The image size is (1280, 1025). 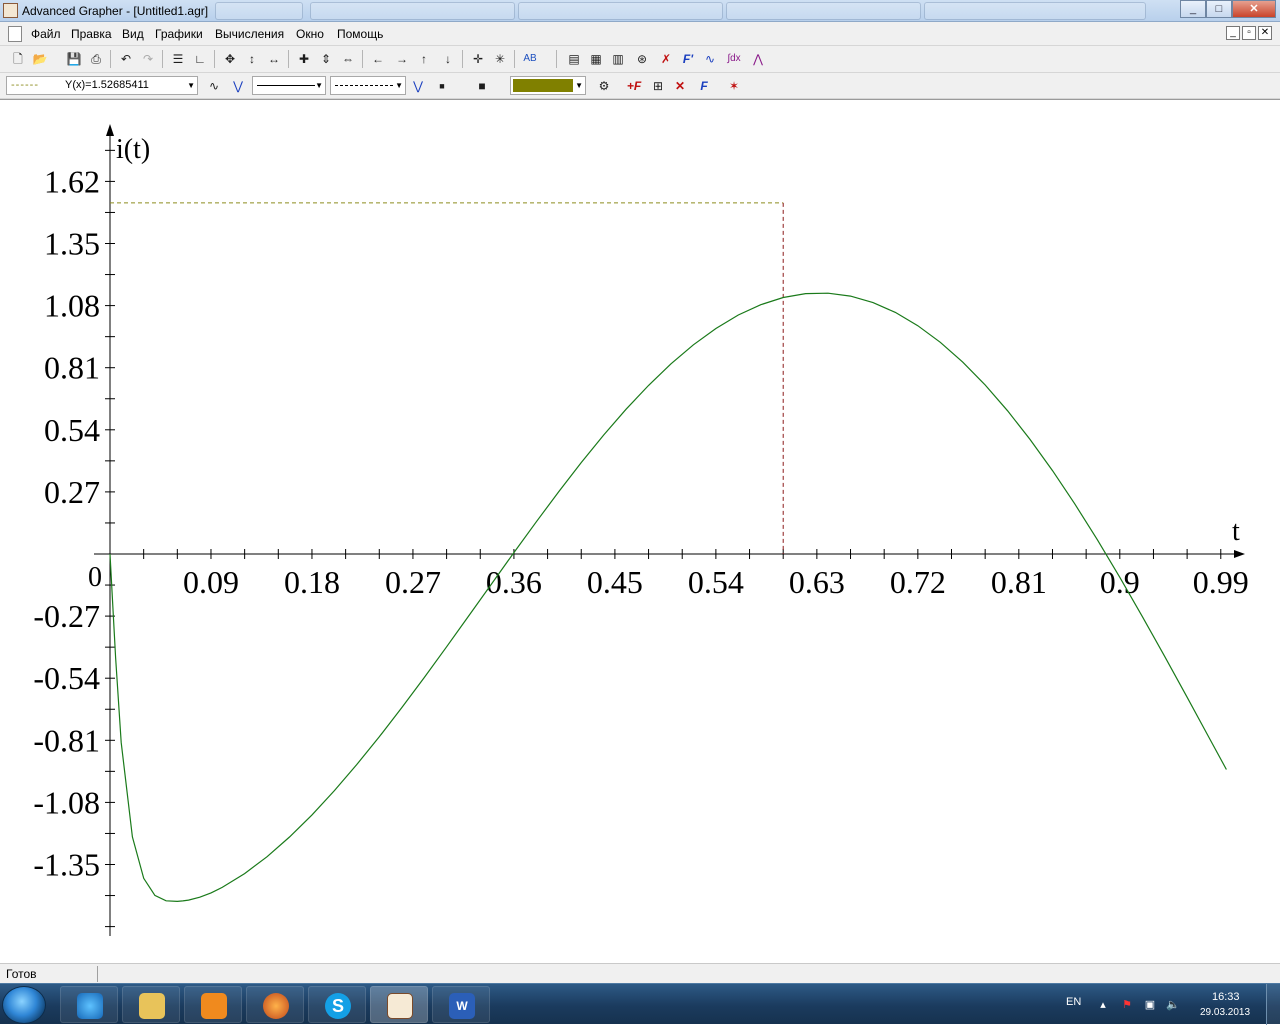 I want to click on properties-icon: ⚙, so click(x=604, y=86).